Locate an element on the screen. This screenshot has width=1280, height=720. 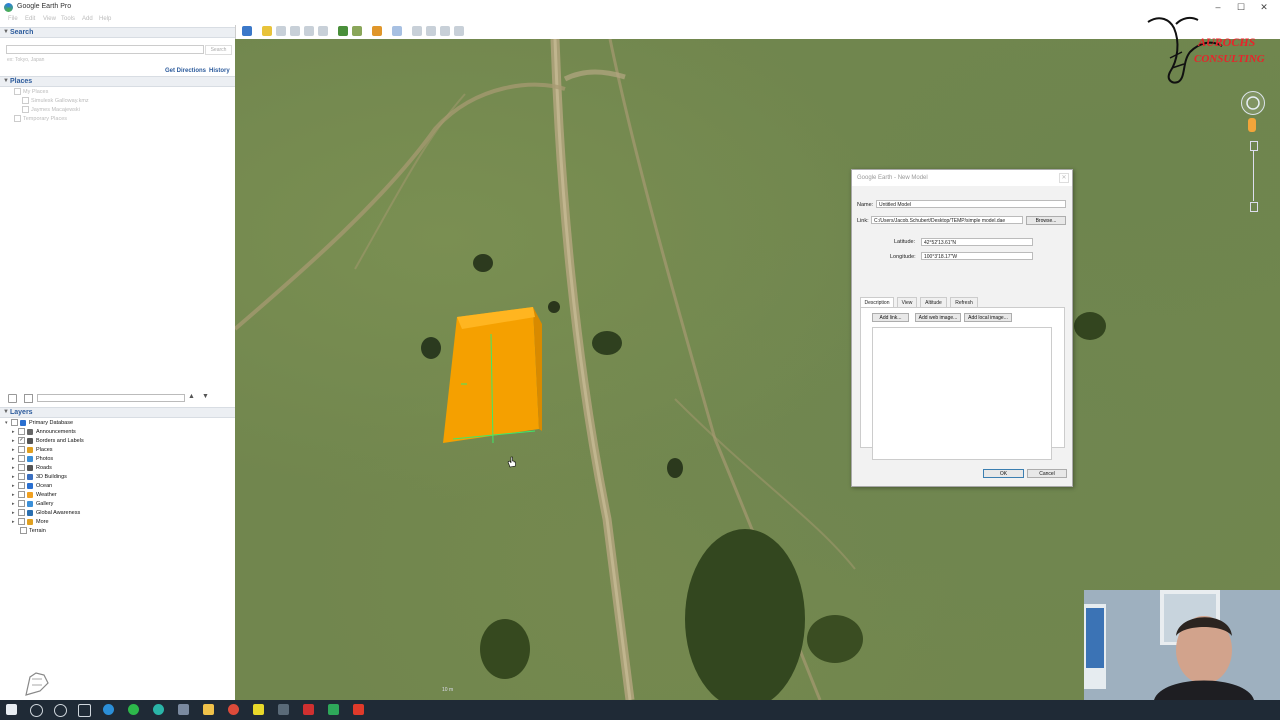
layers-section-header: ▼ Layers is located at coordinates (117, 412).